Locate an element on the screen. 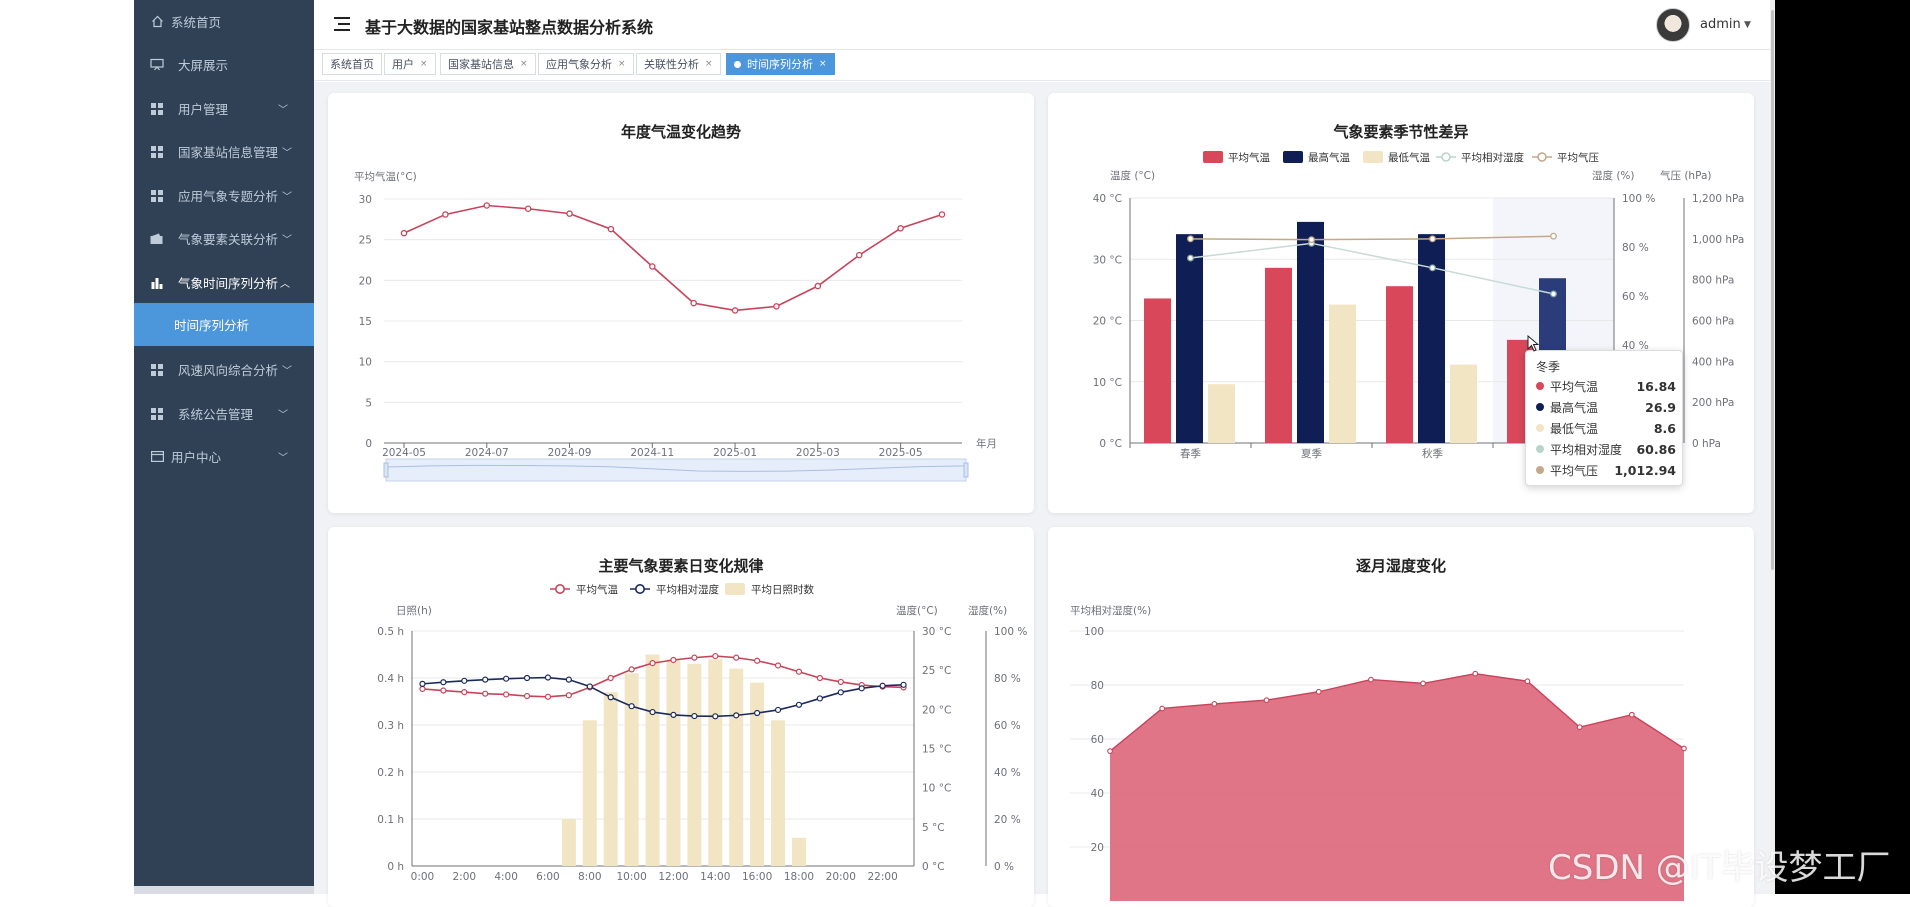  y-tick-label: 0 °C is located at coordinates (933, 867).